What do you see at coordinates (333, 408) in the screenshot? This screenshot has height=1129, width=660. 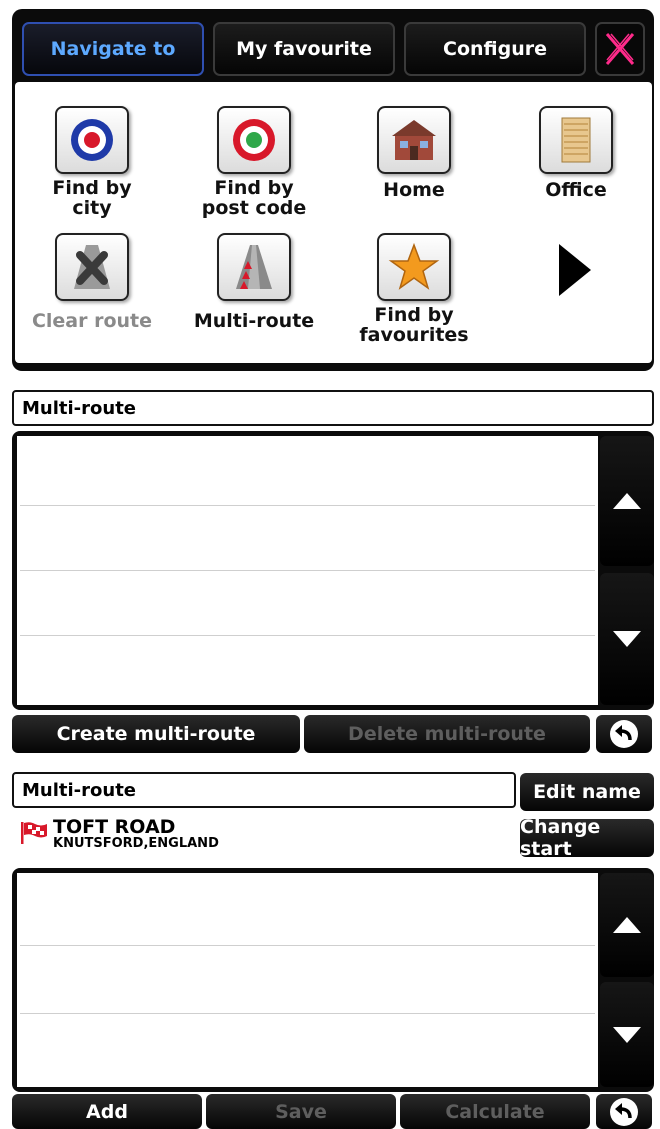 I see `multi-route-title: Multi-route` at bounding box center [333, 408].